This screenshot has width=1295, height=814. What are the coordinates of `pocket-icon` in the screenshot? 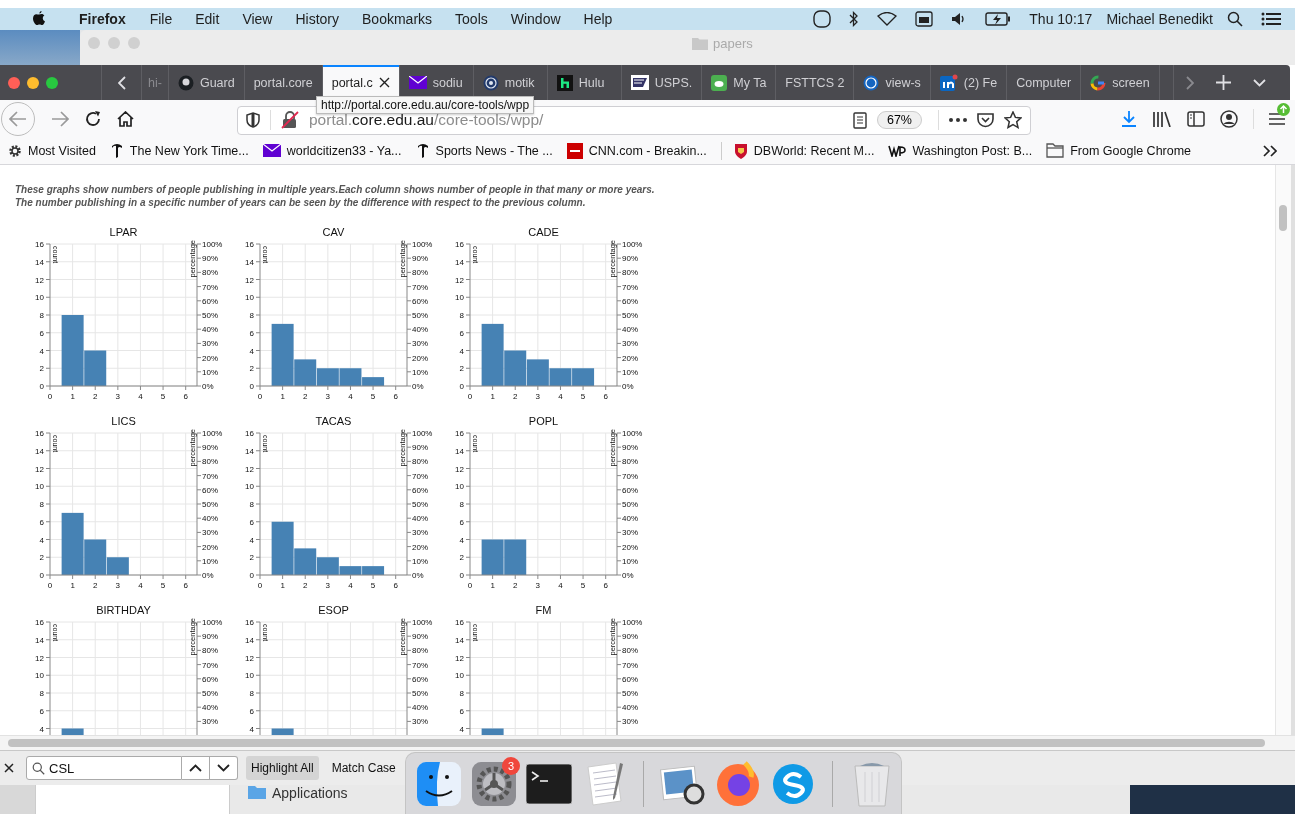 It's located at (985, 120).